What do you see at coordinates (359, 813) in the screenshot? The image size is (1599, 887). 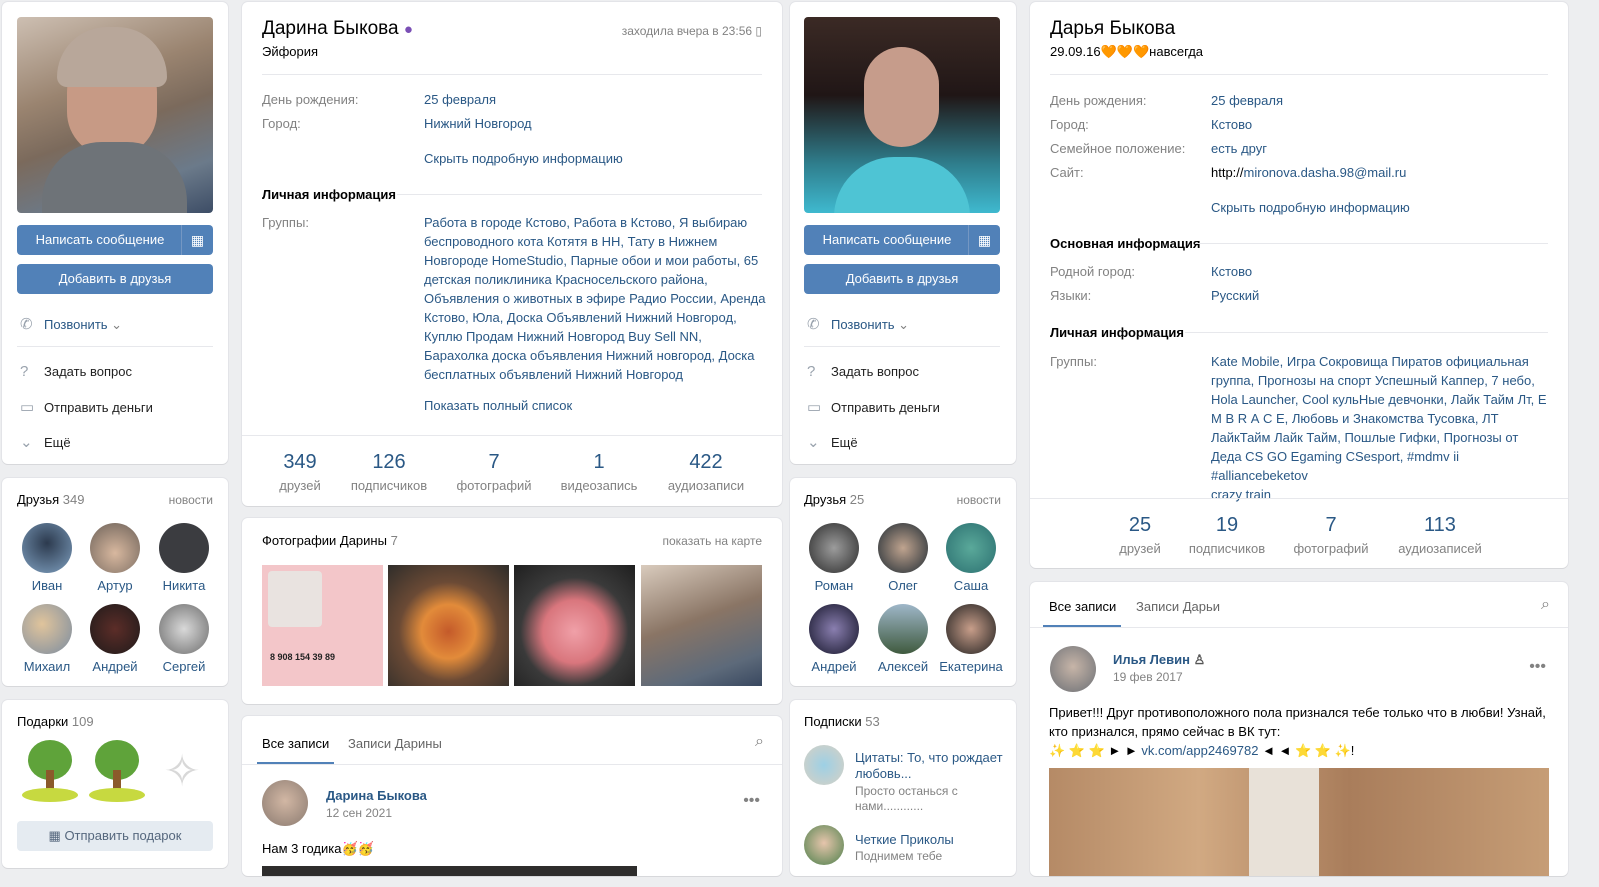 I see `post-date: 12 сен 2021` at bounding box center [359, 813].